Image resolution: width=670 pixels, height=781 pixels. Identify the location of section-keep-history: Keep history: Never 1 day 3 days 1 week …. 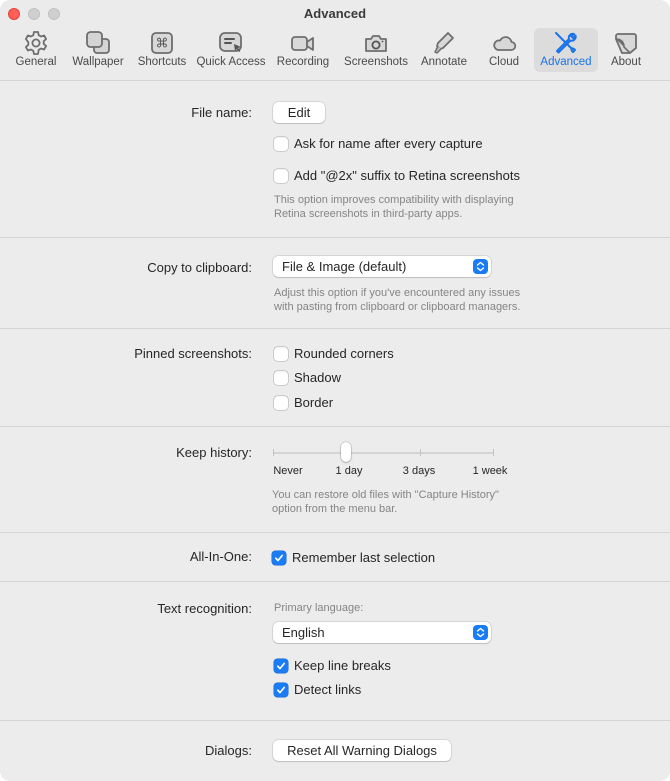
(335, 480).